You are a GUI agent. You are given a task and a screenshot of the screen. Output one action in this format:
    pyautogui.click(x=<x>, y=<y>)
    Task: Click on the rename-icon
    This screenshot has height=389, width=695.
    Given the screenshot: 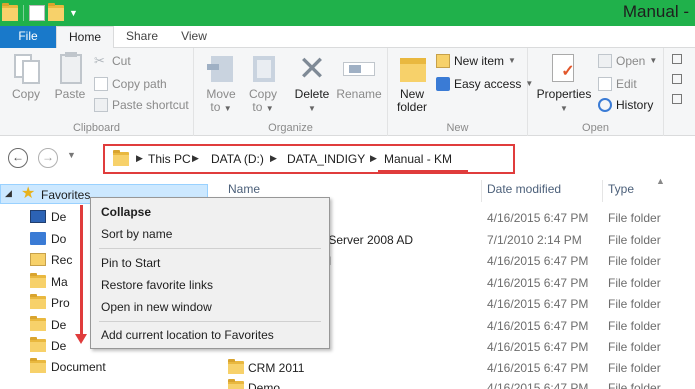 What is the action you would take?
    pyautogui.click(x=359, y=69)
    